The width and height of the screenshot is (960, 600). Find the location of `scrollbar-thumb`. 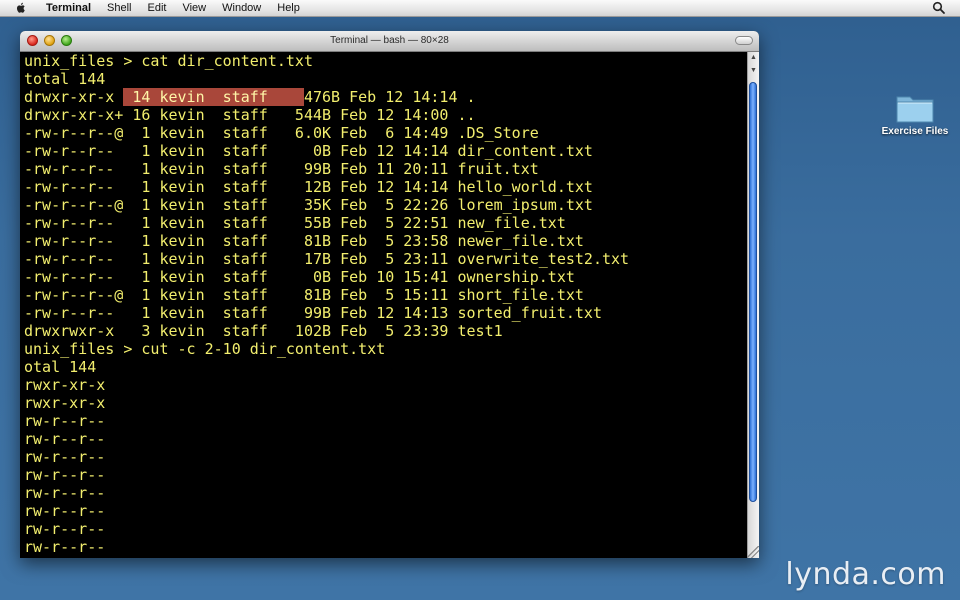

scrollbar-thumb is located at coordinates (753, 292).